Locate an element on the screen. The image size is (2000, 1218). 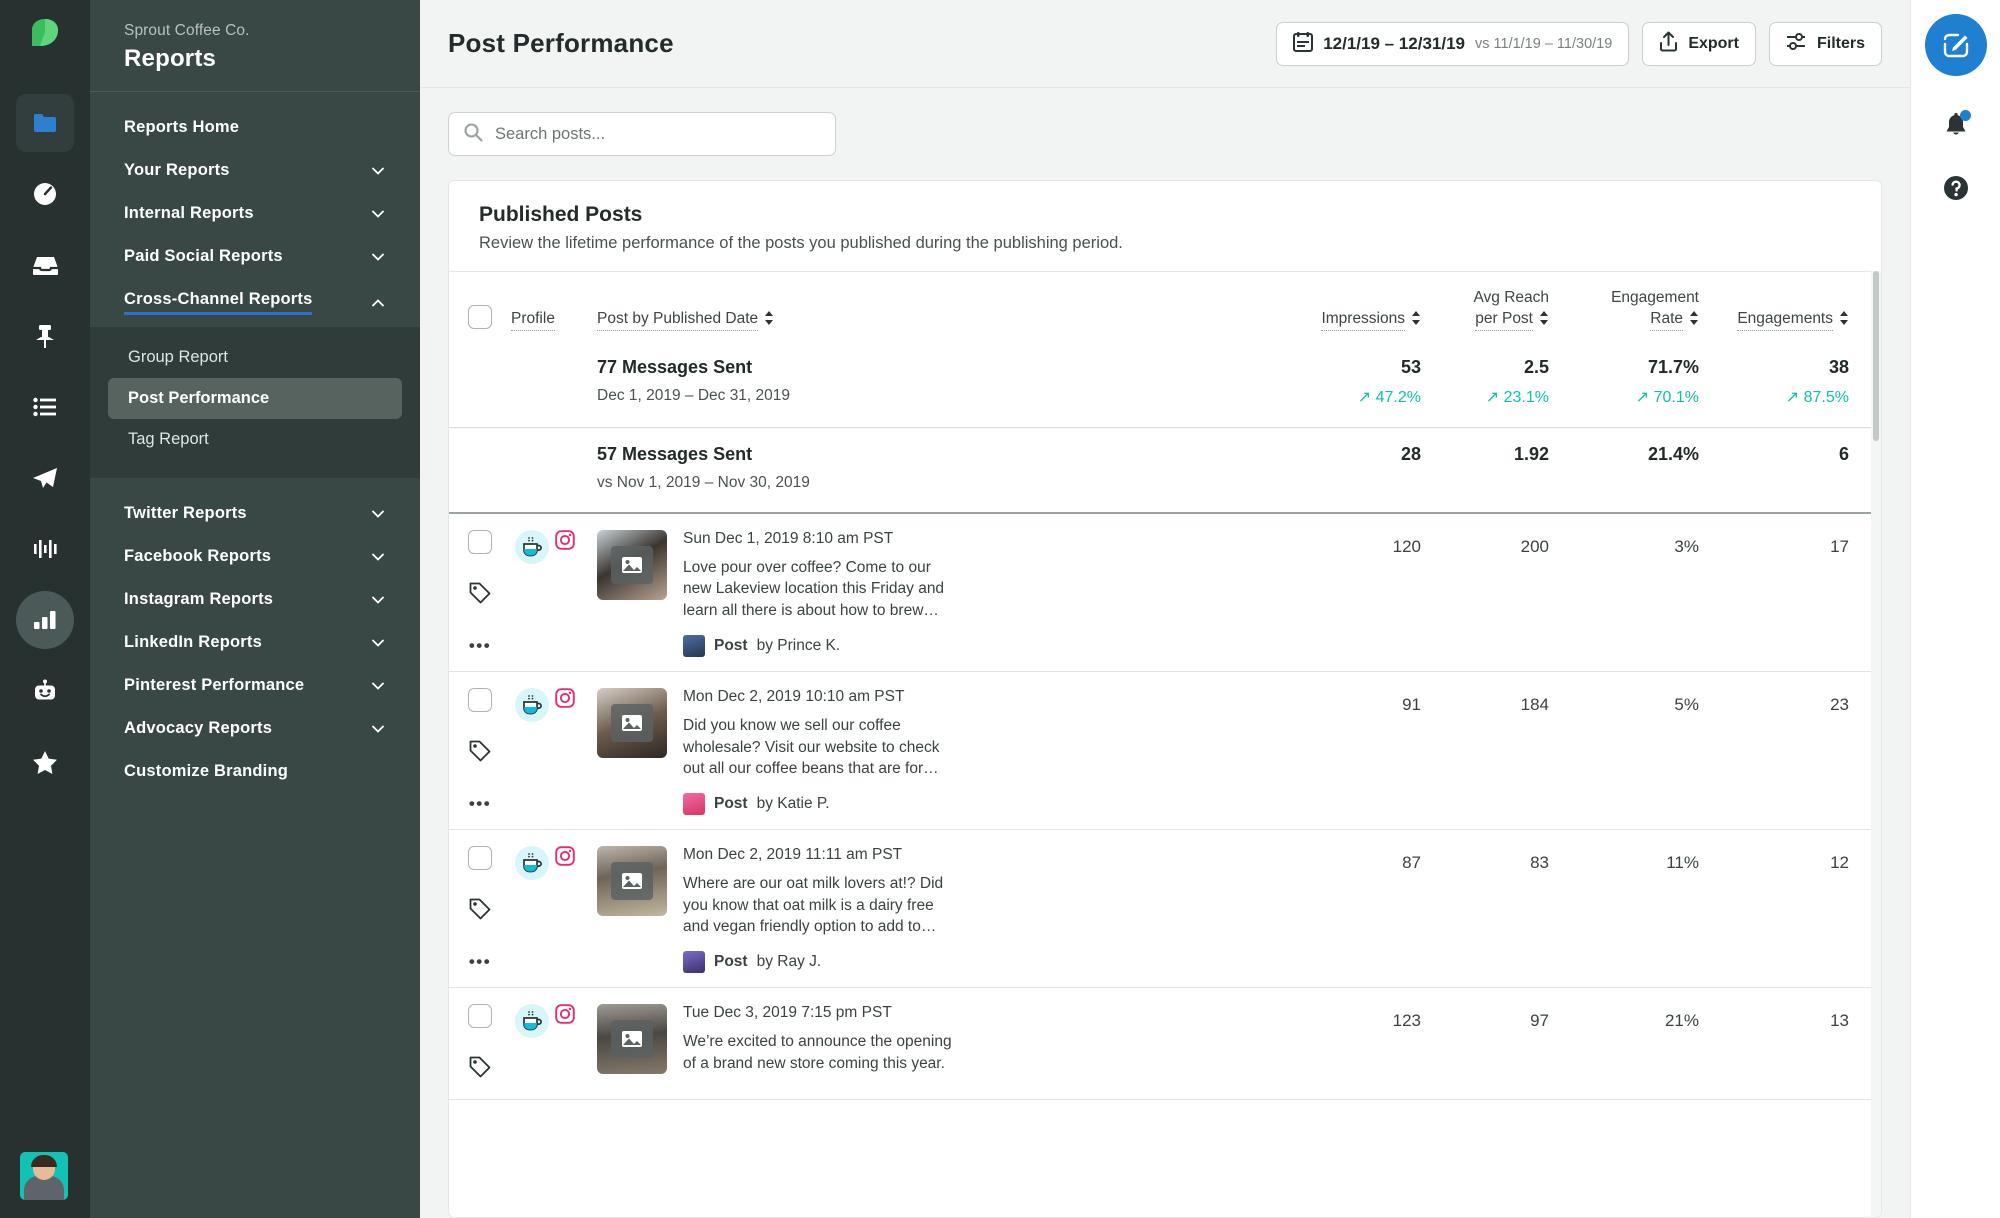
sidebar-item-customize-branding: Customize Branding is located at coordinates (255, 771).